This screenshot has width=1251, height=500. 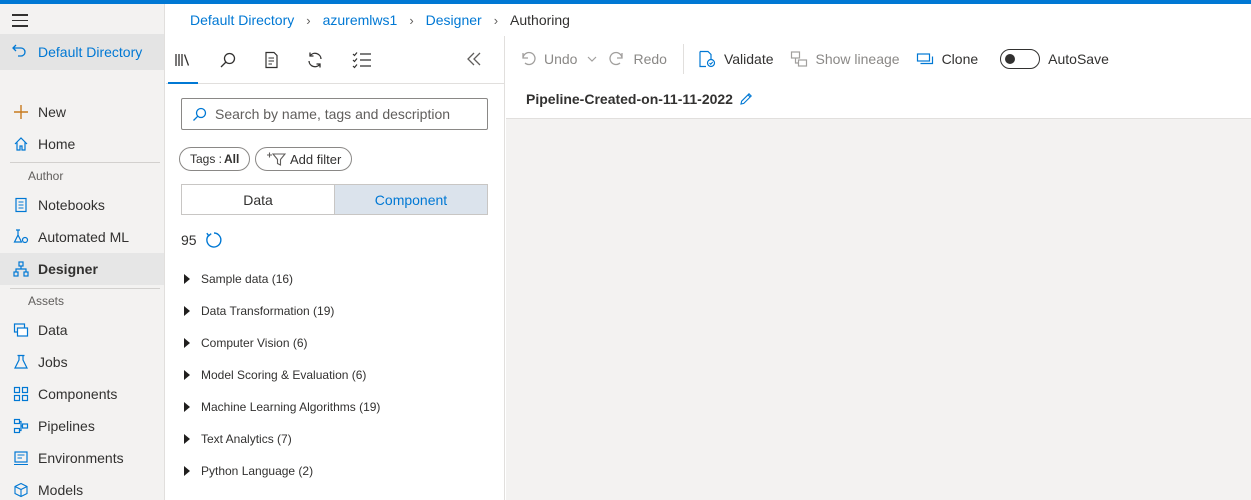 I want to click on edit-pencil-icon, so click(x=746, y=99).